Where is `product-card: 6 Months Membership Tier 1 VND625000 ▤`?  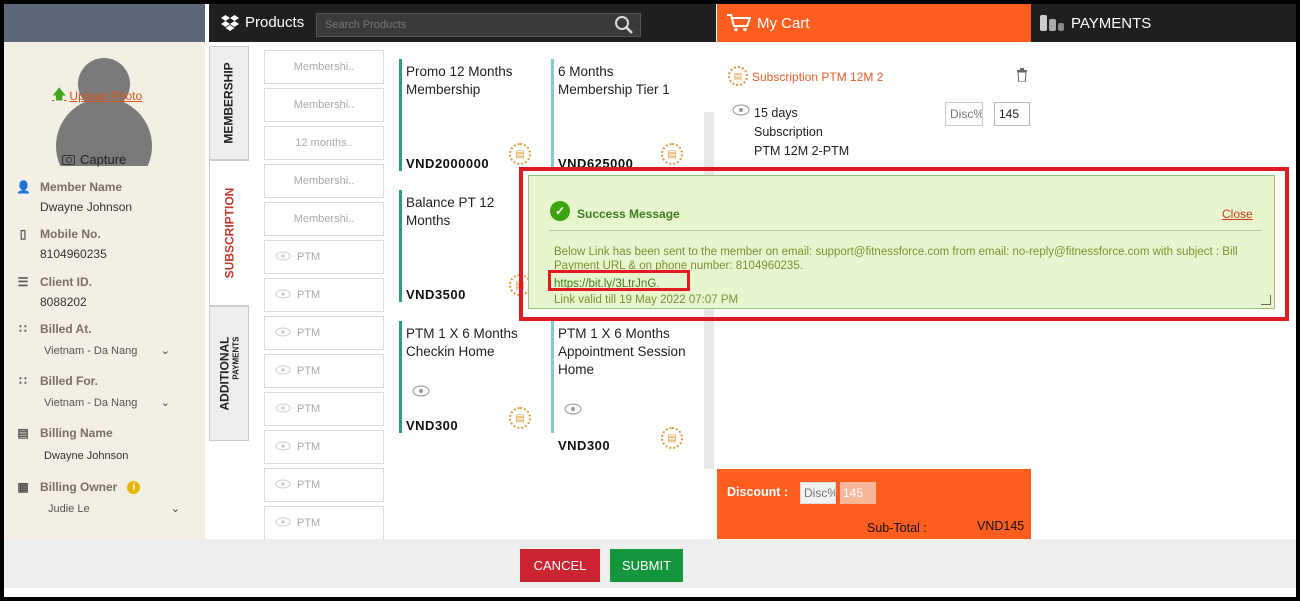 product-card: 6 Months Membership Tier 1 VND625000 ▤ is located at coordinates (619, 115).